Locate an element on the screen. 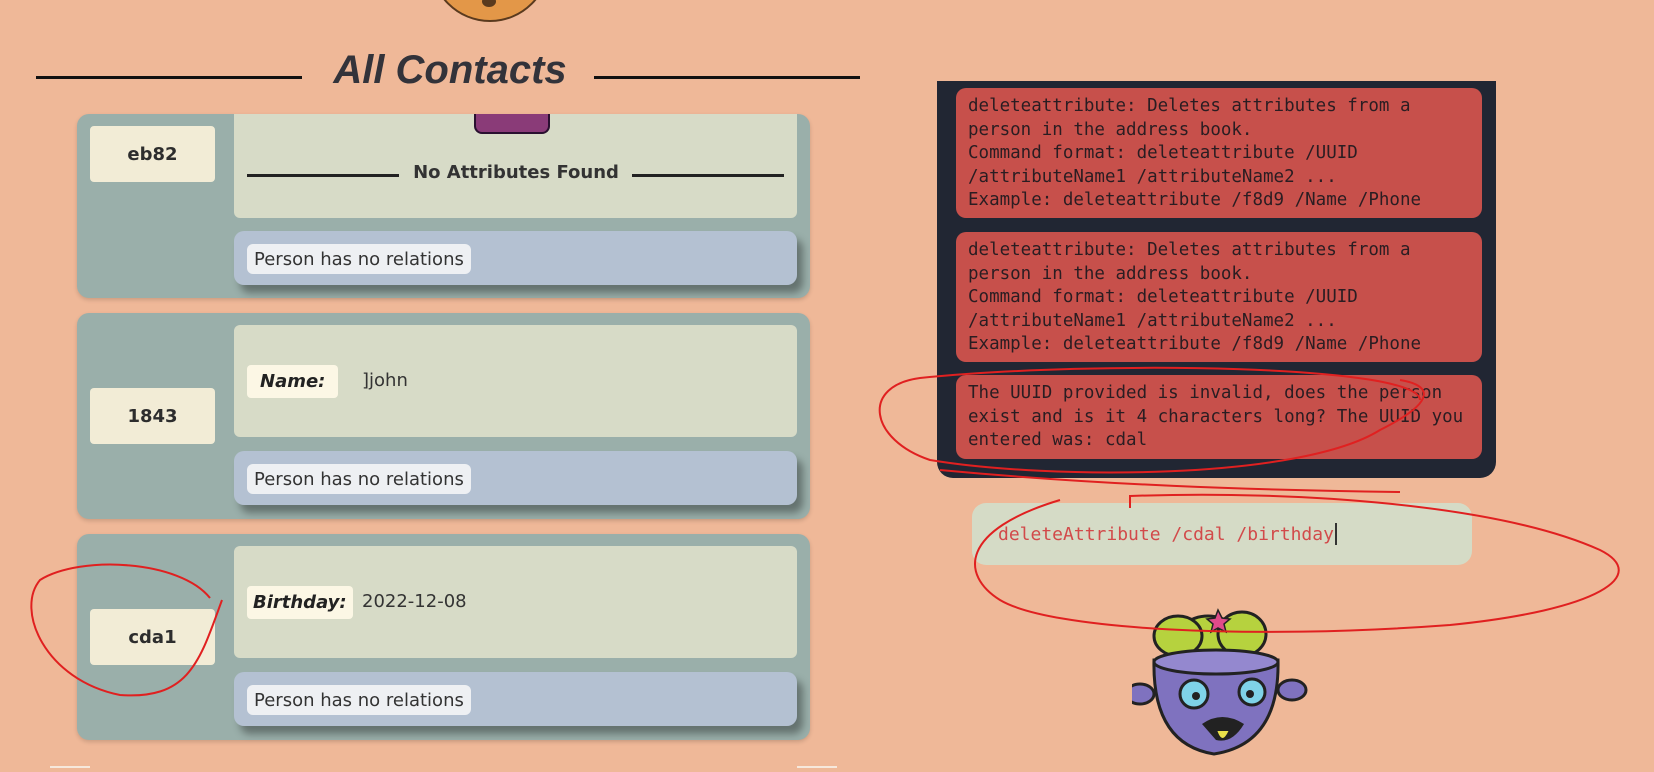 The width and height of the screenshot is (1654, 772). cookie-icon is located at coordinates (490, 11).